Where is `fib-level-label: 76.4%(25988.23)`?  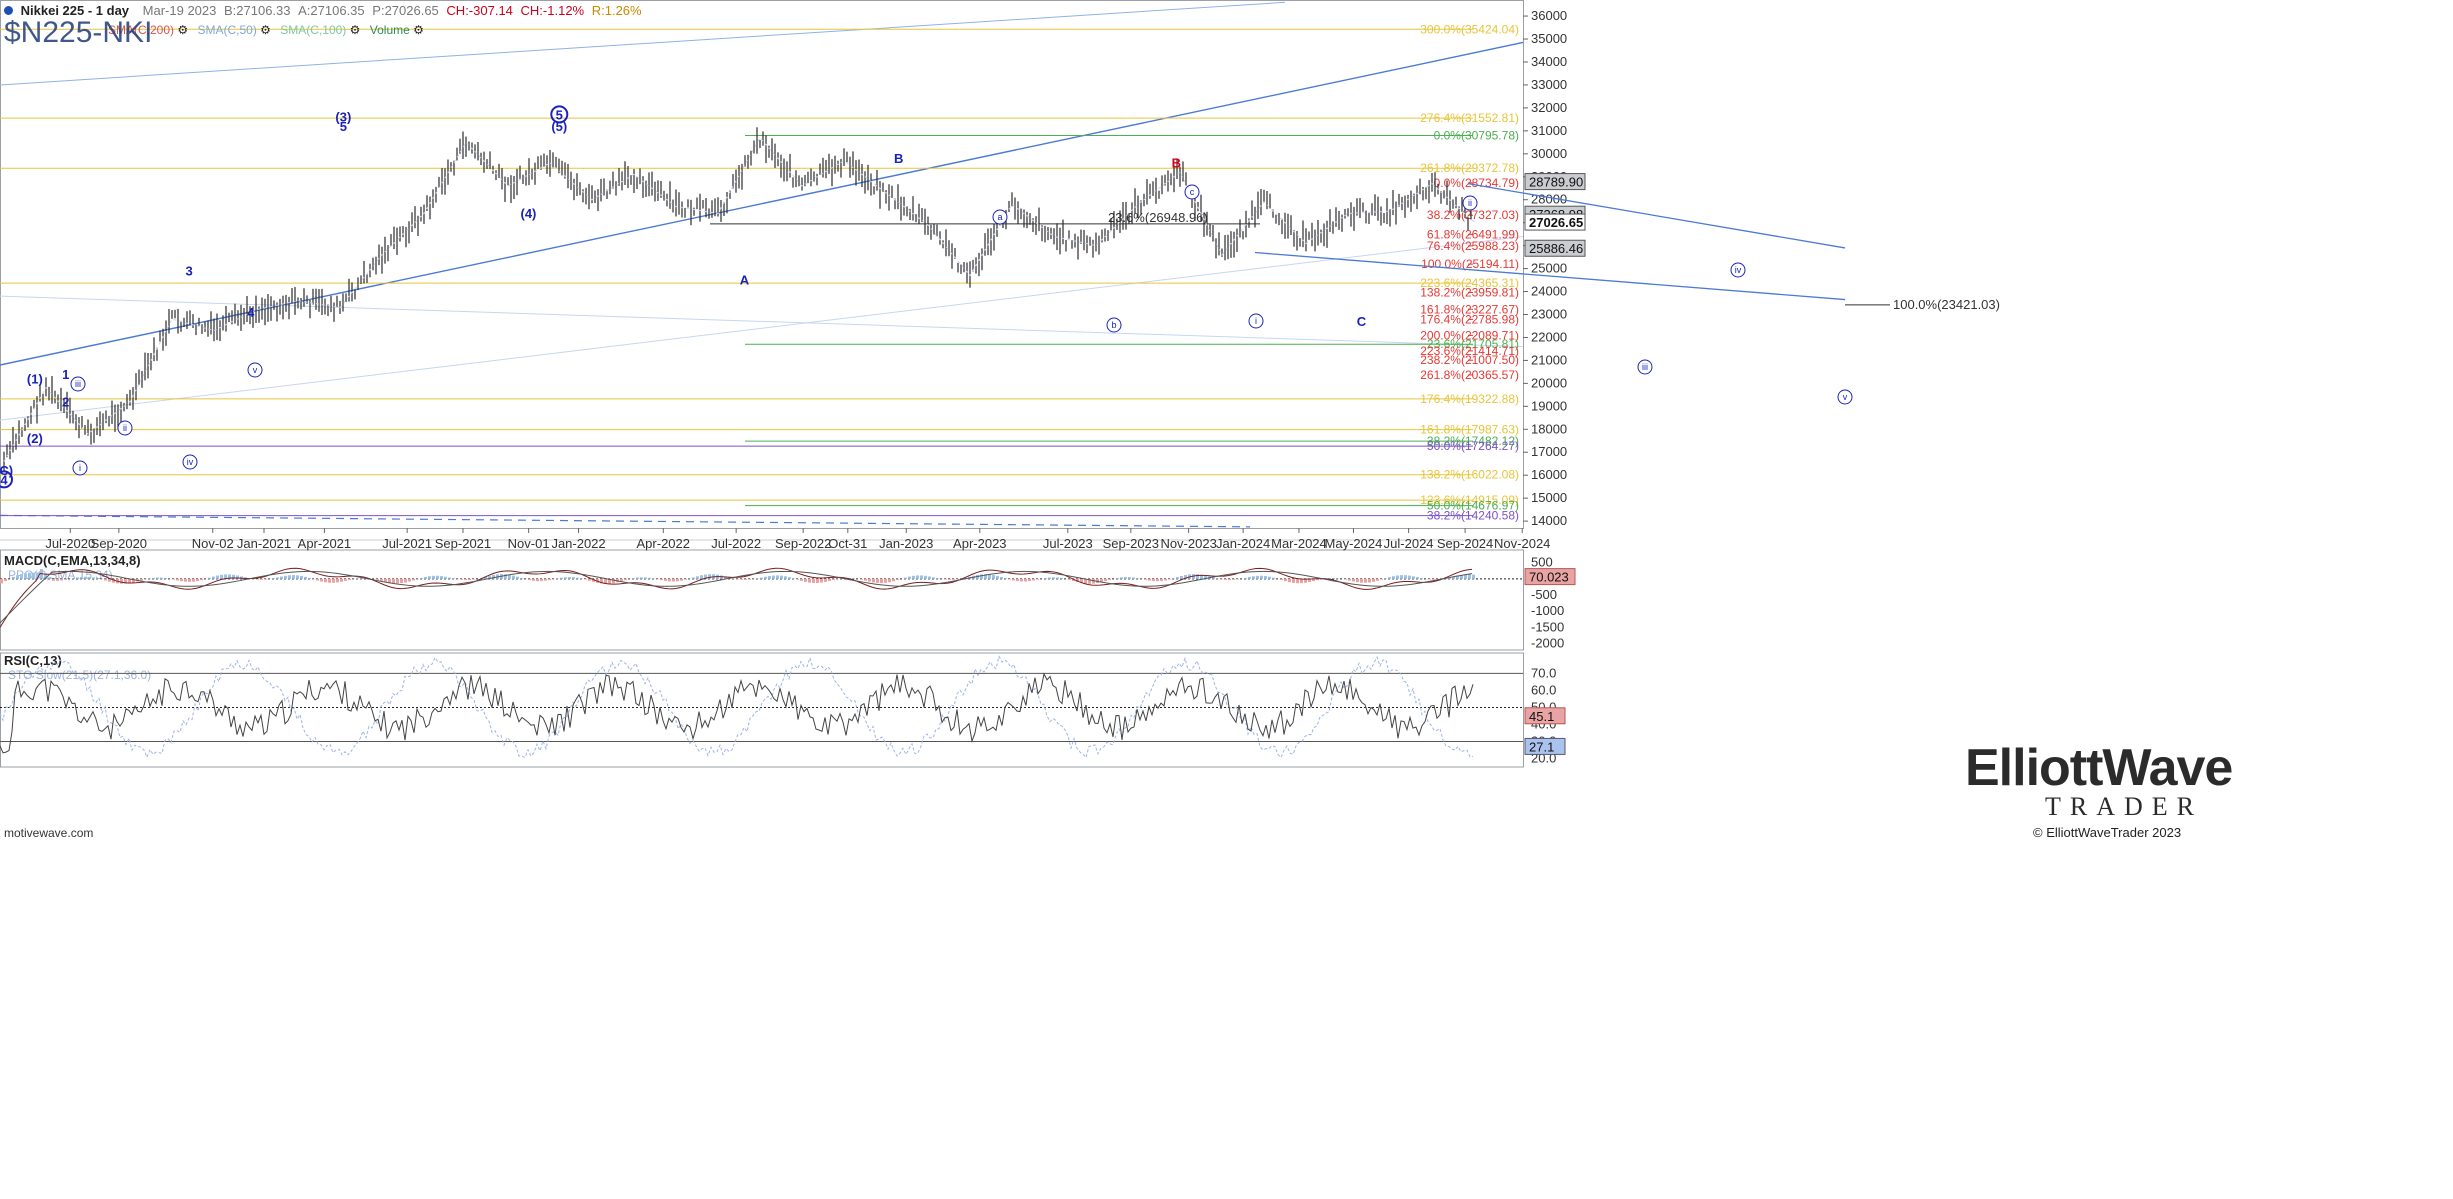
fib-level-label: 76.4%(25988.23) is located at coordinates (1473, 246).